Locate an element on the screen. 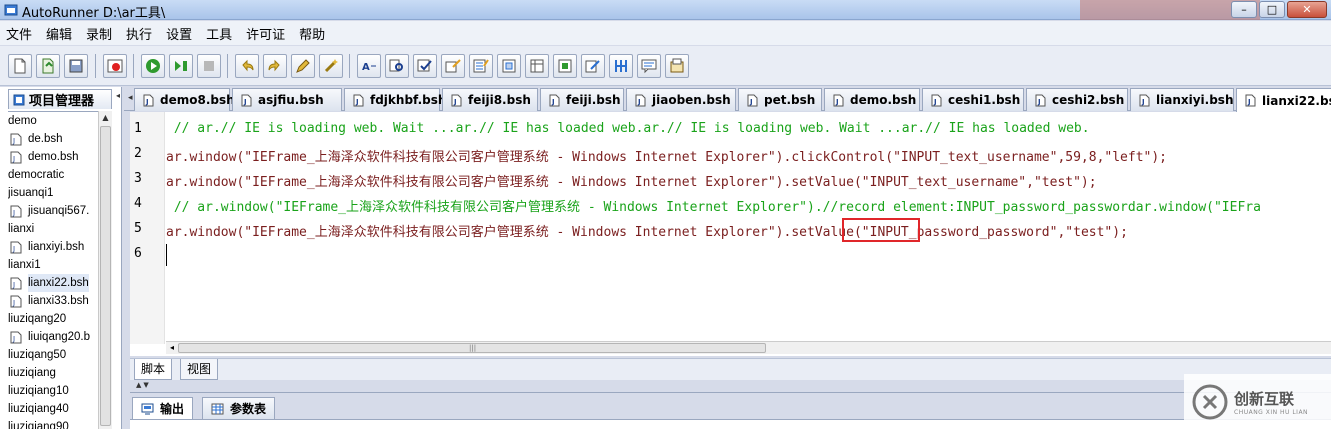  minimize-button: – is located at coordinates (1244, 9).